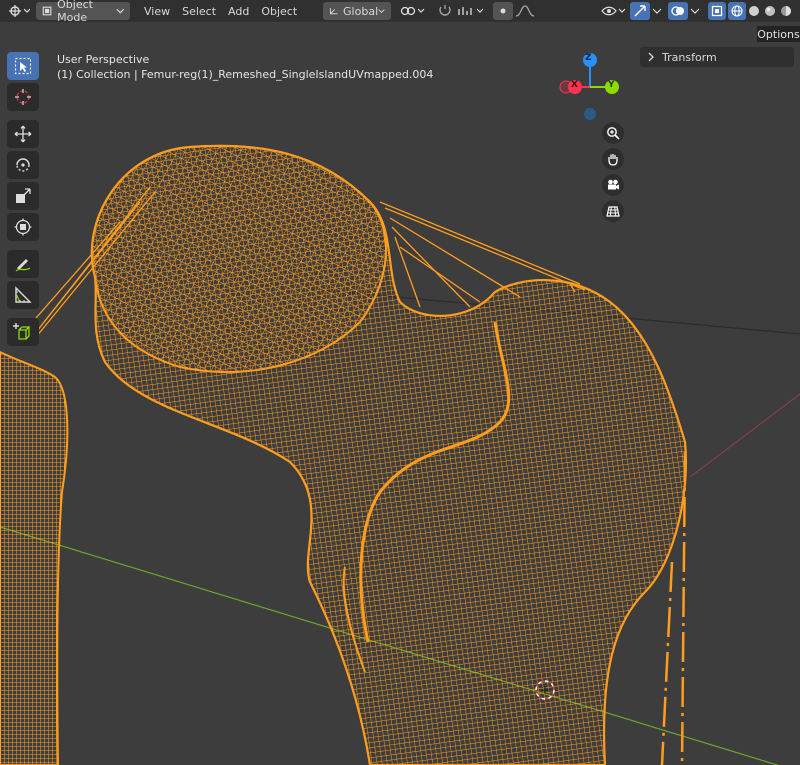 The image size is (800, 765). What do you see at coordinates (334, 11) in the screenshot?
I see `orientation-icon` at bounding box center [334, 11].